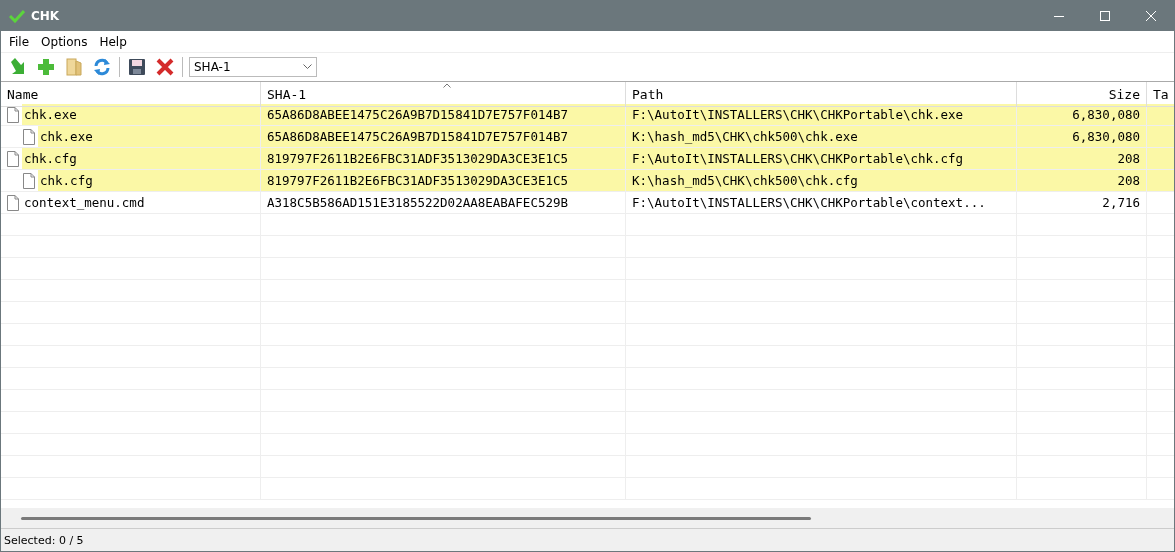 The height and width of the screenshot is (552, 1175). Describe the element at coordinates (416, 518) in the screenshot. I see `scrollbar-thumb` at that location.